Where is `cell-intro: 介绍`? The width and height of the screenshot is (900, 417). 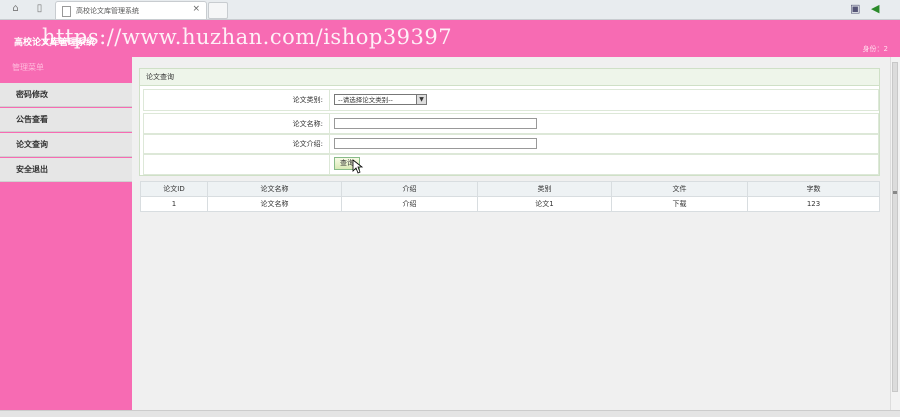
cell-intro: 介绍 is located at coordinates (409, 204).